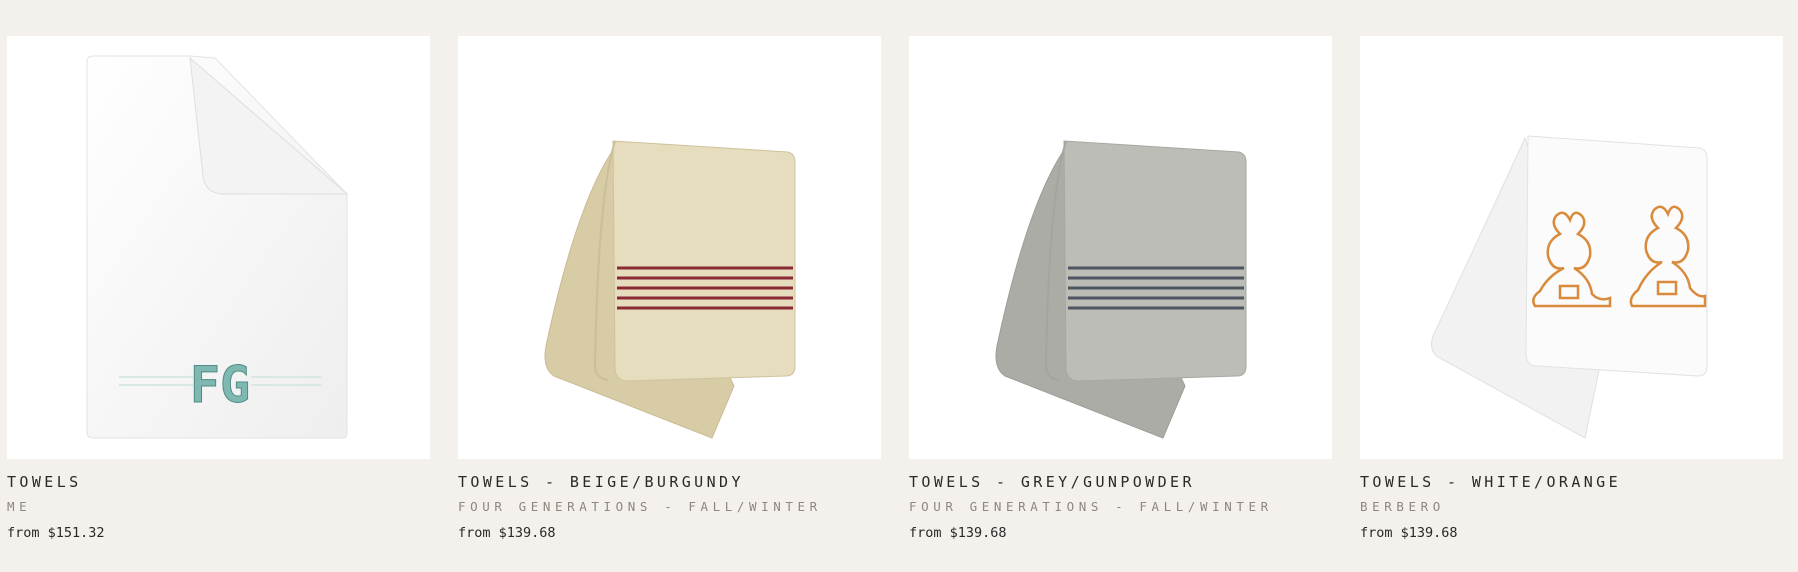  I want to click on white-towel-orange-embroidery-image, so click(1569, 287).